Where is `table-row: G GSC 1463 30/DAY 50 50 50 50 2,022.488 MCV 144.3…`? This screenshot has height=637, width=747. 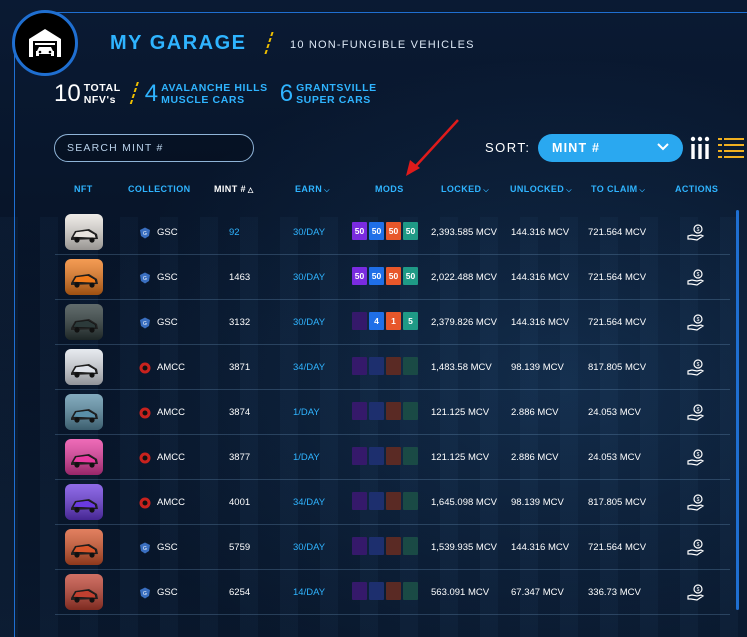
table-row: G GSC 1463 30/DAY 50 50 50 50 2,022.488 MCV 144.3… is located at coordinates (392, 277).